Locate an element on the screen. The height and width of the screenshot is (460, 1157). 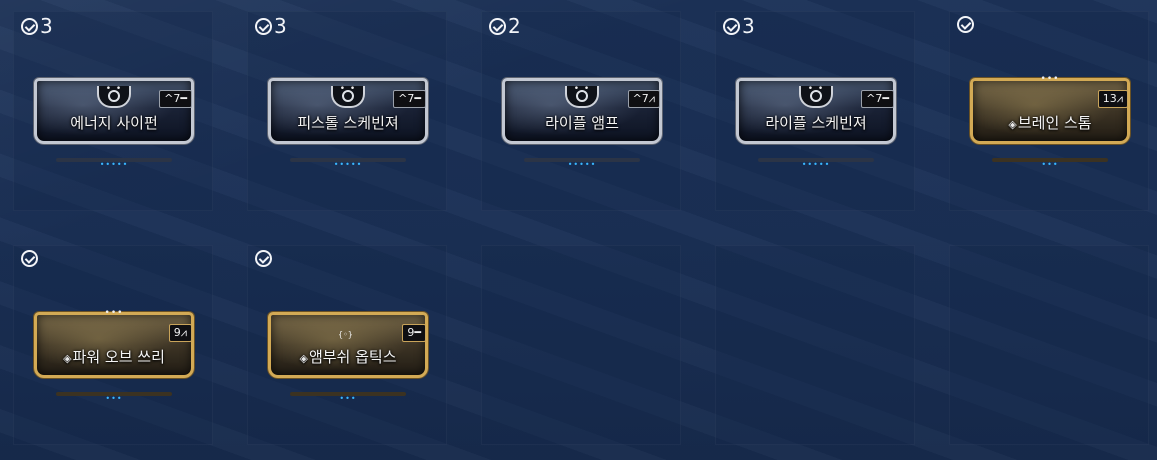
mod-card: • • ^7━ 피스톨 스케빈져 ••••• is located at coordinates (348, 121).